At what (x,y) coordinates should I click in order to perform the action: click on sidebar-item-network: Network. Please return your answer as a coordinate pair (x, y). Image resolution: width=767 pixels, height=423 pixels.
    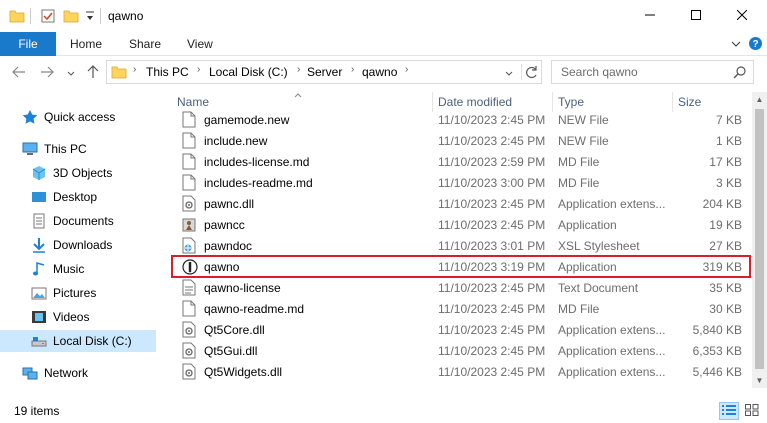
    Looking at the image, I should click on (55, 373).